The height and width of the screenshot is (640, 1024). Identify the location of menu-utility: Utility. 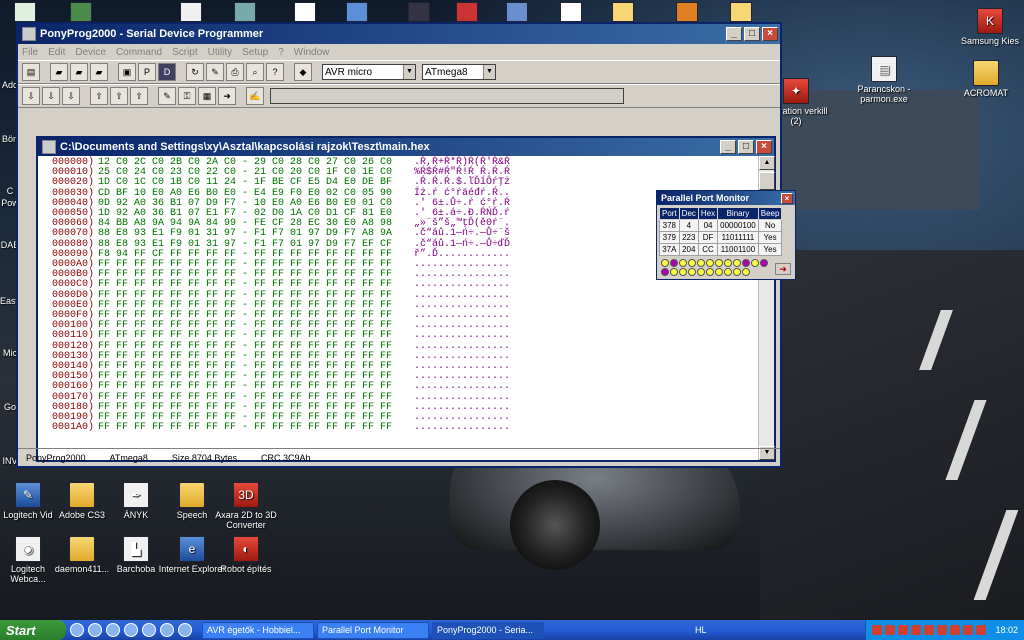
(220, 52).